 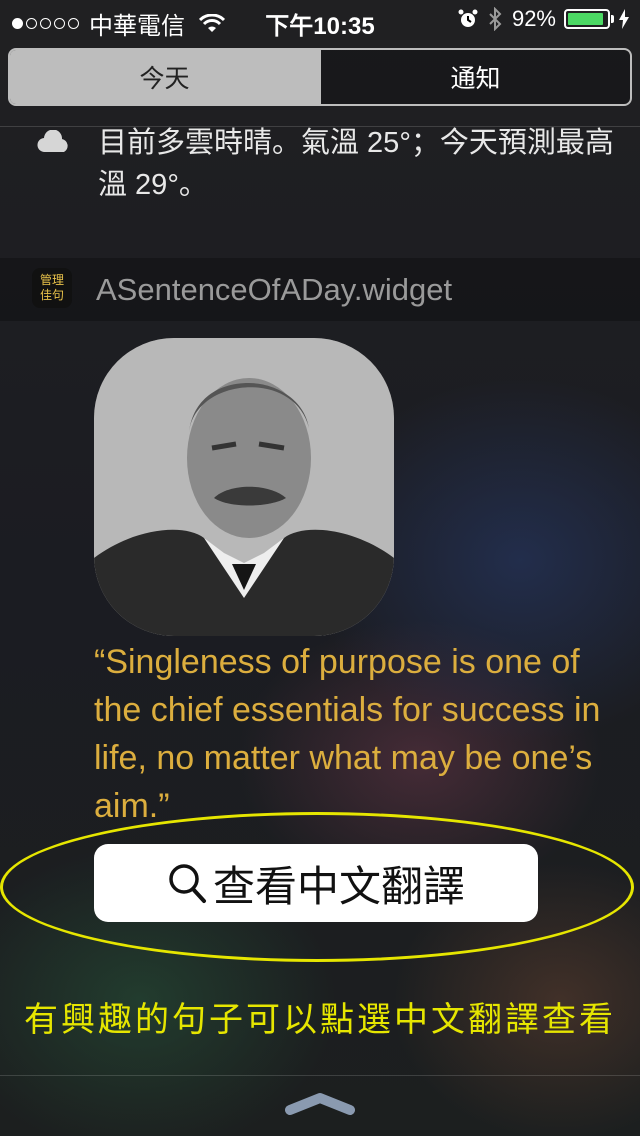 What do you see at coordinates (624, 19) in the screenshot?
I see `charging-bolt-icon` at bounding box center [624, 19].